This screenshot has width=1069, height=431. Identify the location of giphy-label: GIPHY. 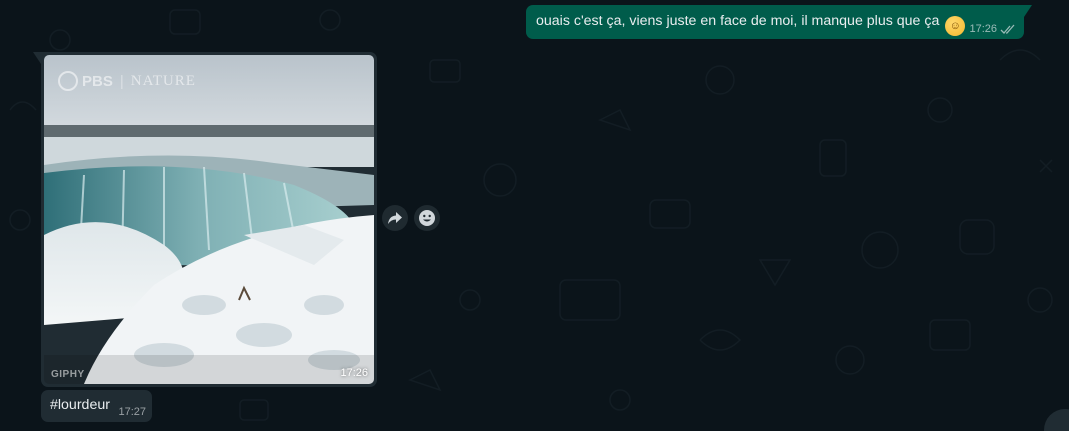
(68, 374).